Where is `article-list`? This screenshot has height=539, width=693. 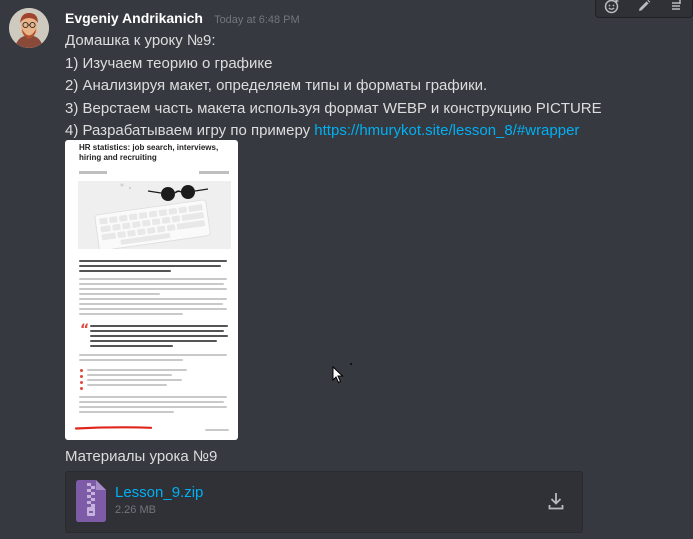 article-list is located at coordinates (137, 379).